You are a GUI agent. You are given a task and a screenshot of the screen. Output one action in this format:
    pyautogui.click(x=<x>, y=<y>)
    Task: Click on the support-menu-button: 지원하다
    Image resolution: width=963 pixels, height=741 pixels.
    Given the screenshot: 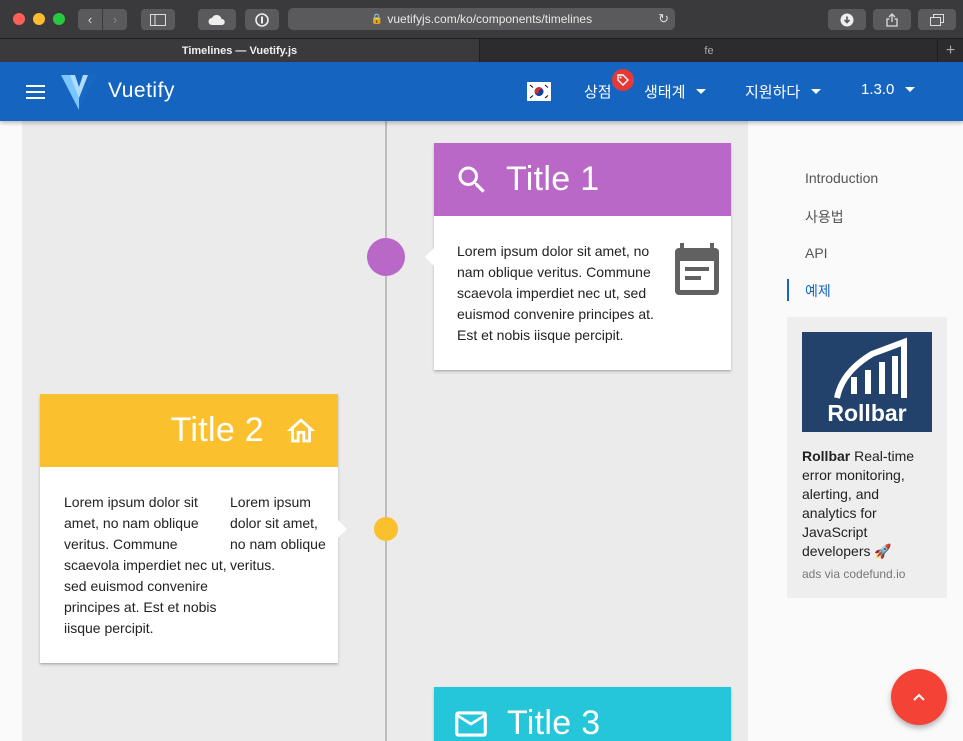 What is the action you would take?
    pyautogui.click(x=783, y=91)
    